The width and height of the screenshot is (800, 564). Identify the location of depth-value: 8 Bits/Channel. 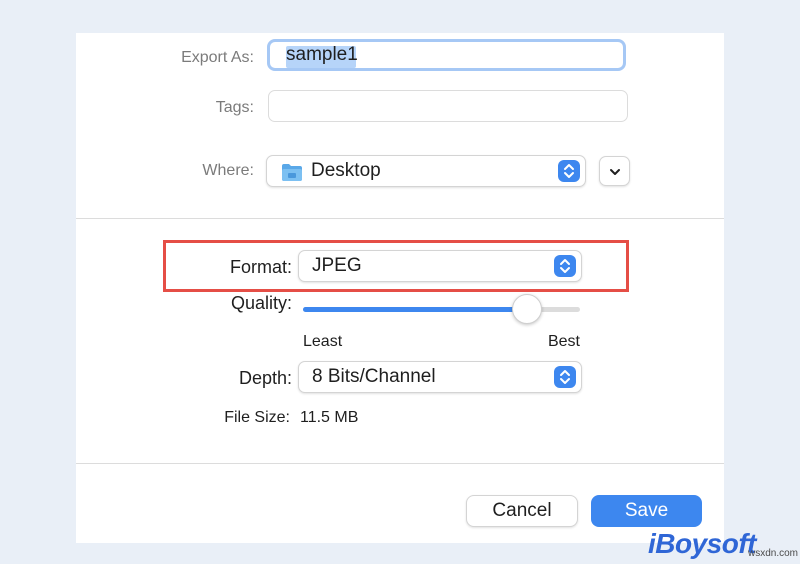
(374, 376).